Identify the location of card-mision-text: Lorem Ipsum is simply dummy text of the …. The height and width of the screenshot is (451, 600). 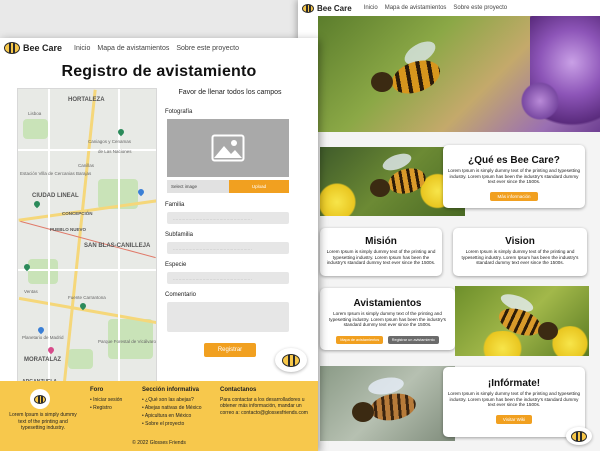
(381, 257).